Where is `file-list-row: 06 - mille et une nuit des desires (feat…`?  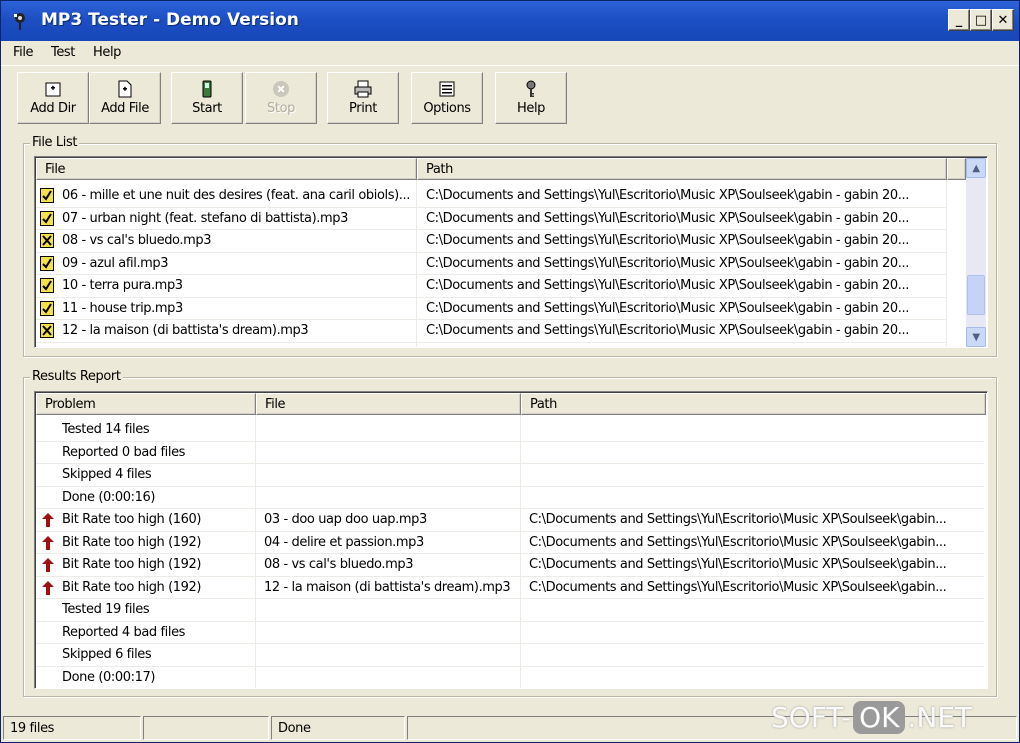 file-list-row: 06 - mille et une nuit des desires (feat… is located at coordinates (501, 196).